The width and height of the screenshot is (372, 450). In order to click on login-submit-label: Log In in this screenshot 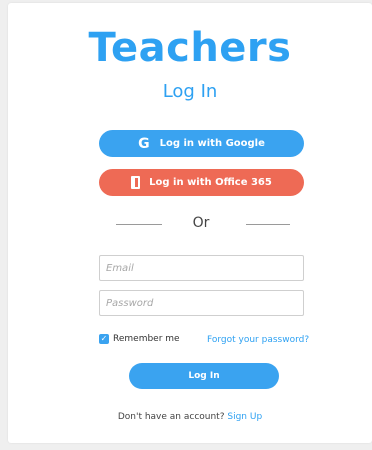, I will do `click(204, 376)`.